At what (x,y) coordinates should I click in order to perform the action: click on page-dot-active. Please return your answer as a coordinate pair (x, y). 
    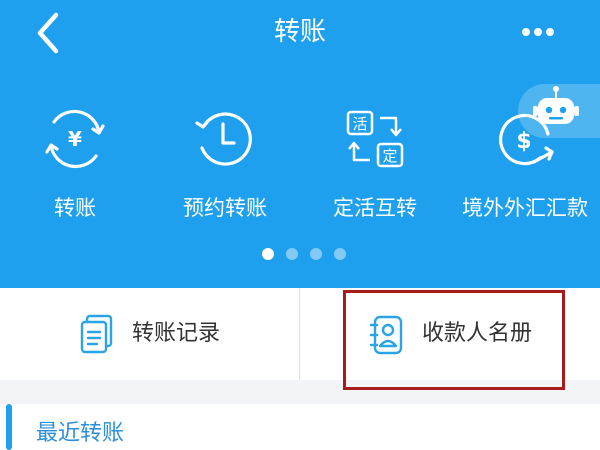
    Looking at the image, I should click on (268, 254).